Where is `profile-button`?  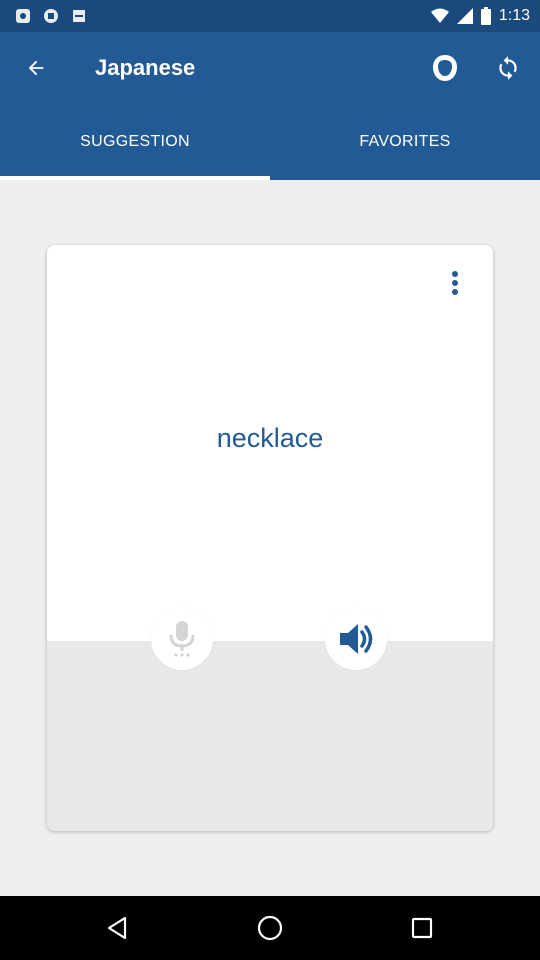 profile-button is located at coordinates (445, 68).